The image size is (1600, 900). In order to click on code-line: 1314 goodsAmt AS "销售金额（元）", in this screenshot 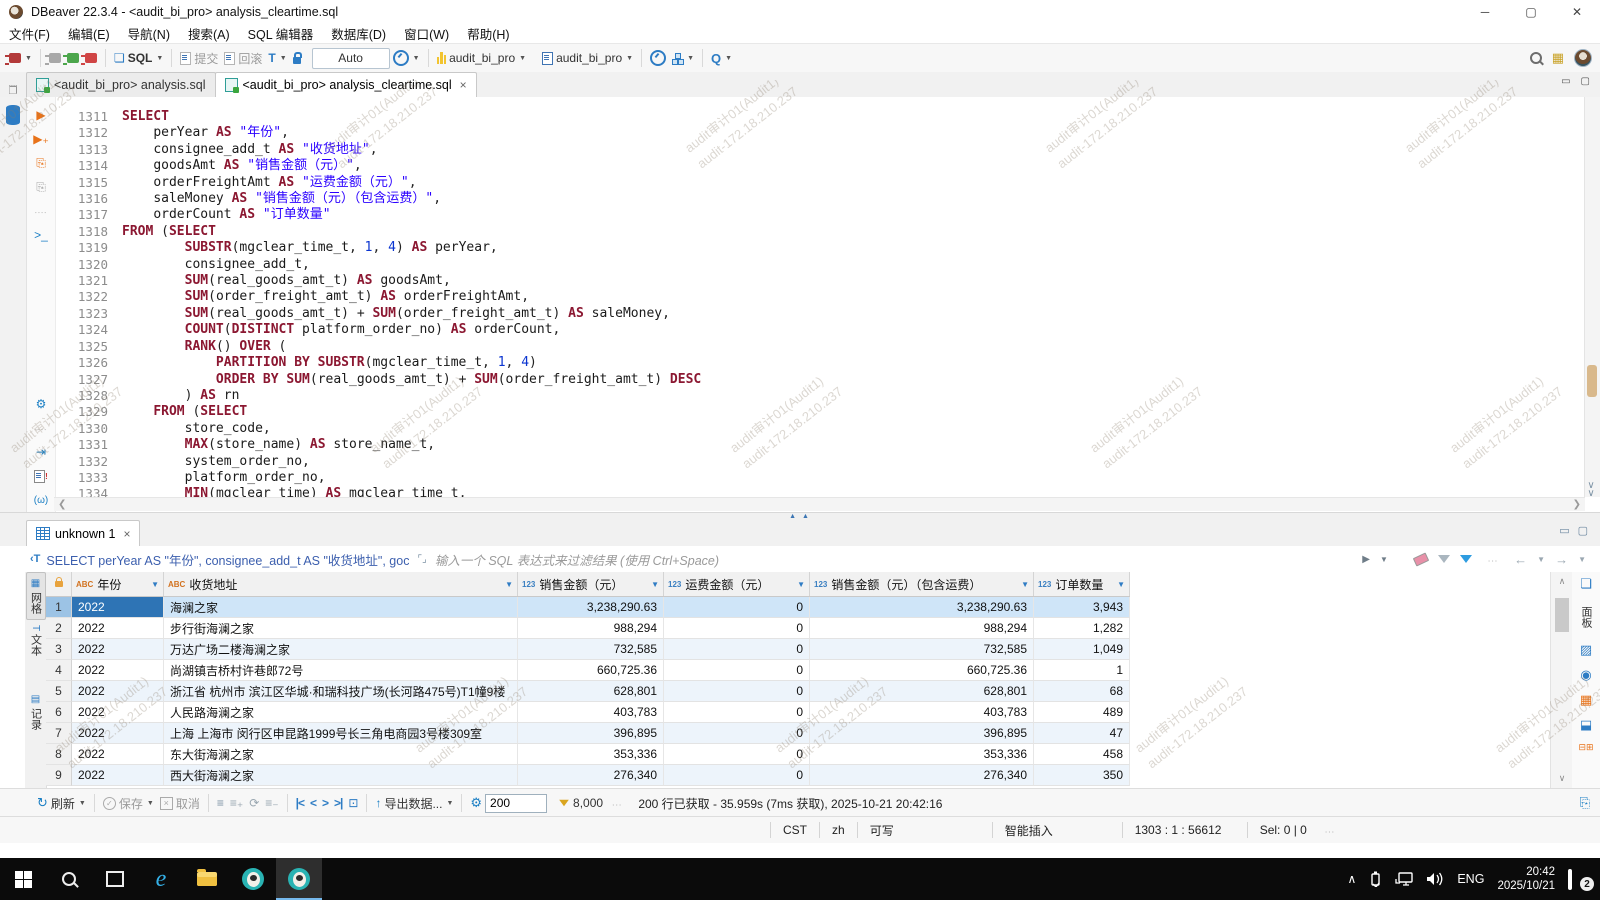, I will do `click(828, 166)`.